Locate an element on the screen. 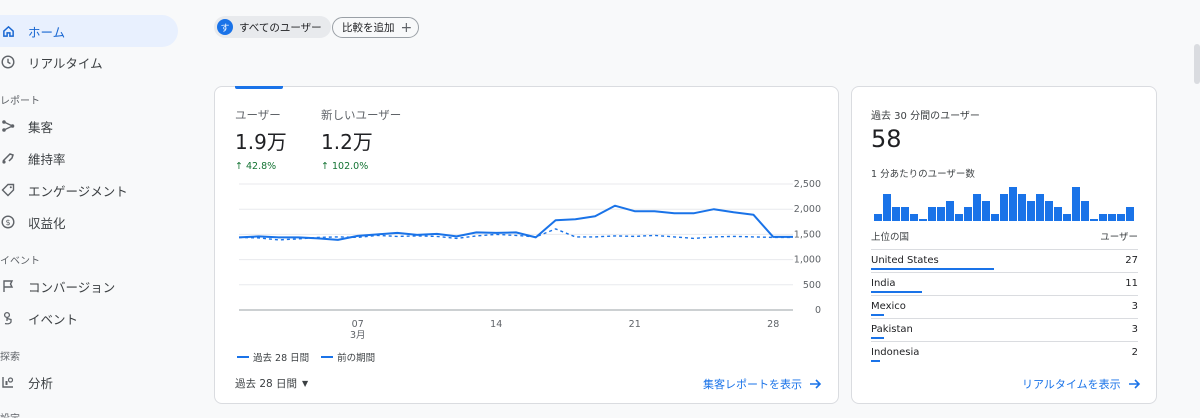  section-events: イベント is located at coordinates (20, 261).